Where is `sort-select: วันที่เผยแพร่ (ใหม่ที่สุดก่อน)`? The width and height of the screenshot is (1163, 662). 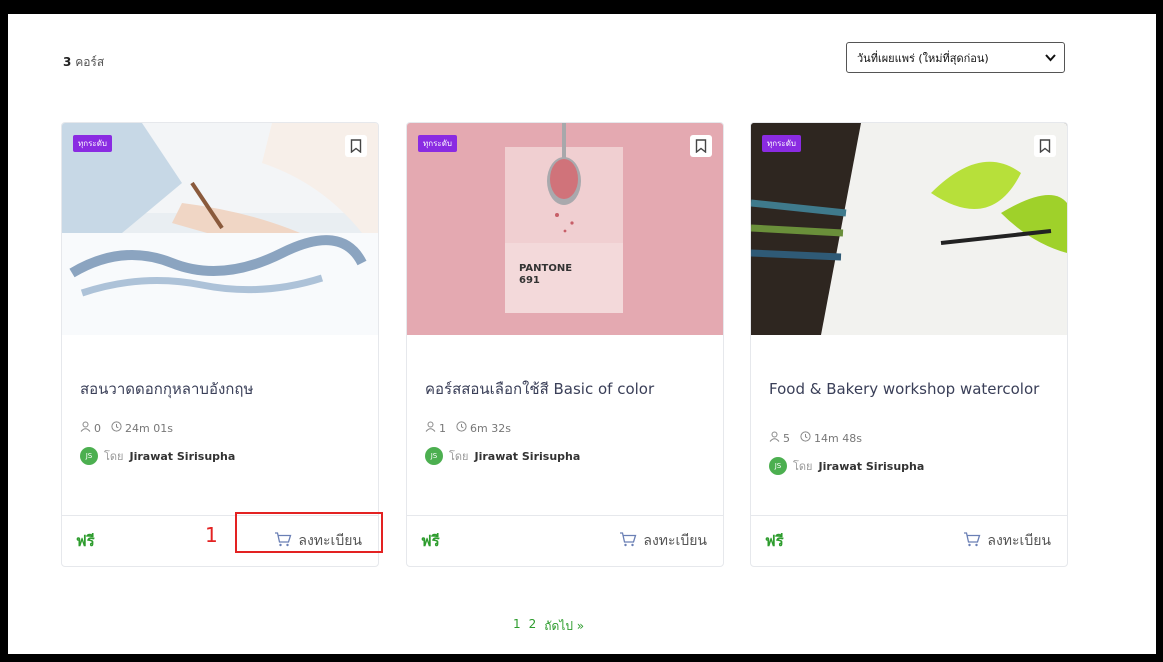
sort-select: วันที่เผยแพร่ (ใหม่ที่สุดก่อน) is located at coordinates (955, 57).